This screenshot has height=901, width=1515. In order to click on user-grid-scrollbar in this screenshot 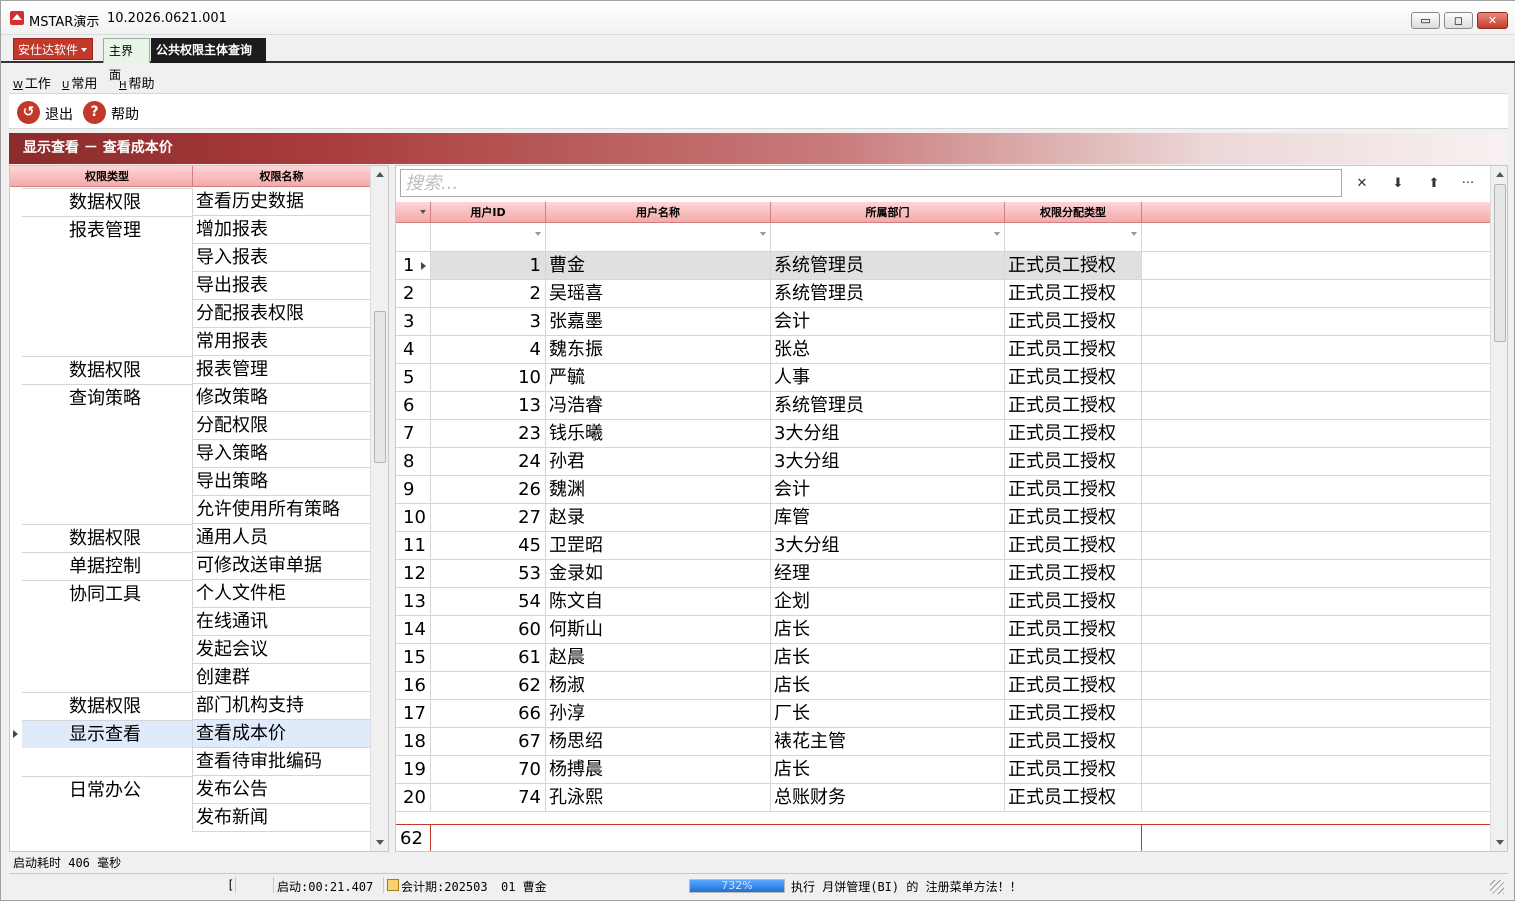, I will do `click(1498, 508)`.